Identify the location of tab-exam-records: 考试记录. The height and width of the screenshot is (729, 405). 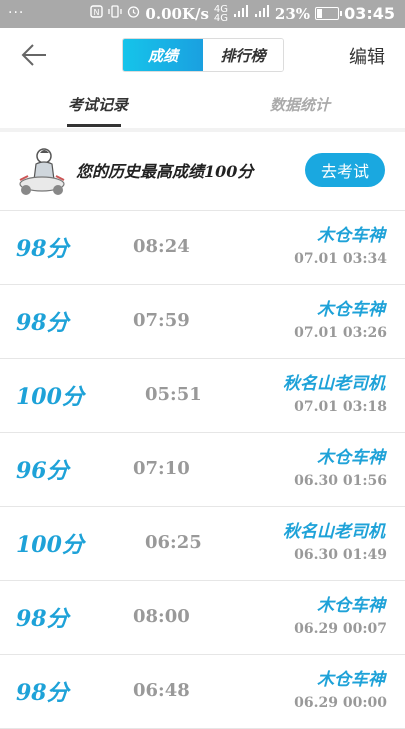
(98, 104).